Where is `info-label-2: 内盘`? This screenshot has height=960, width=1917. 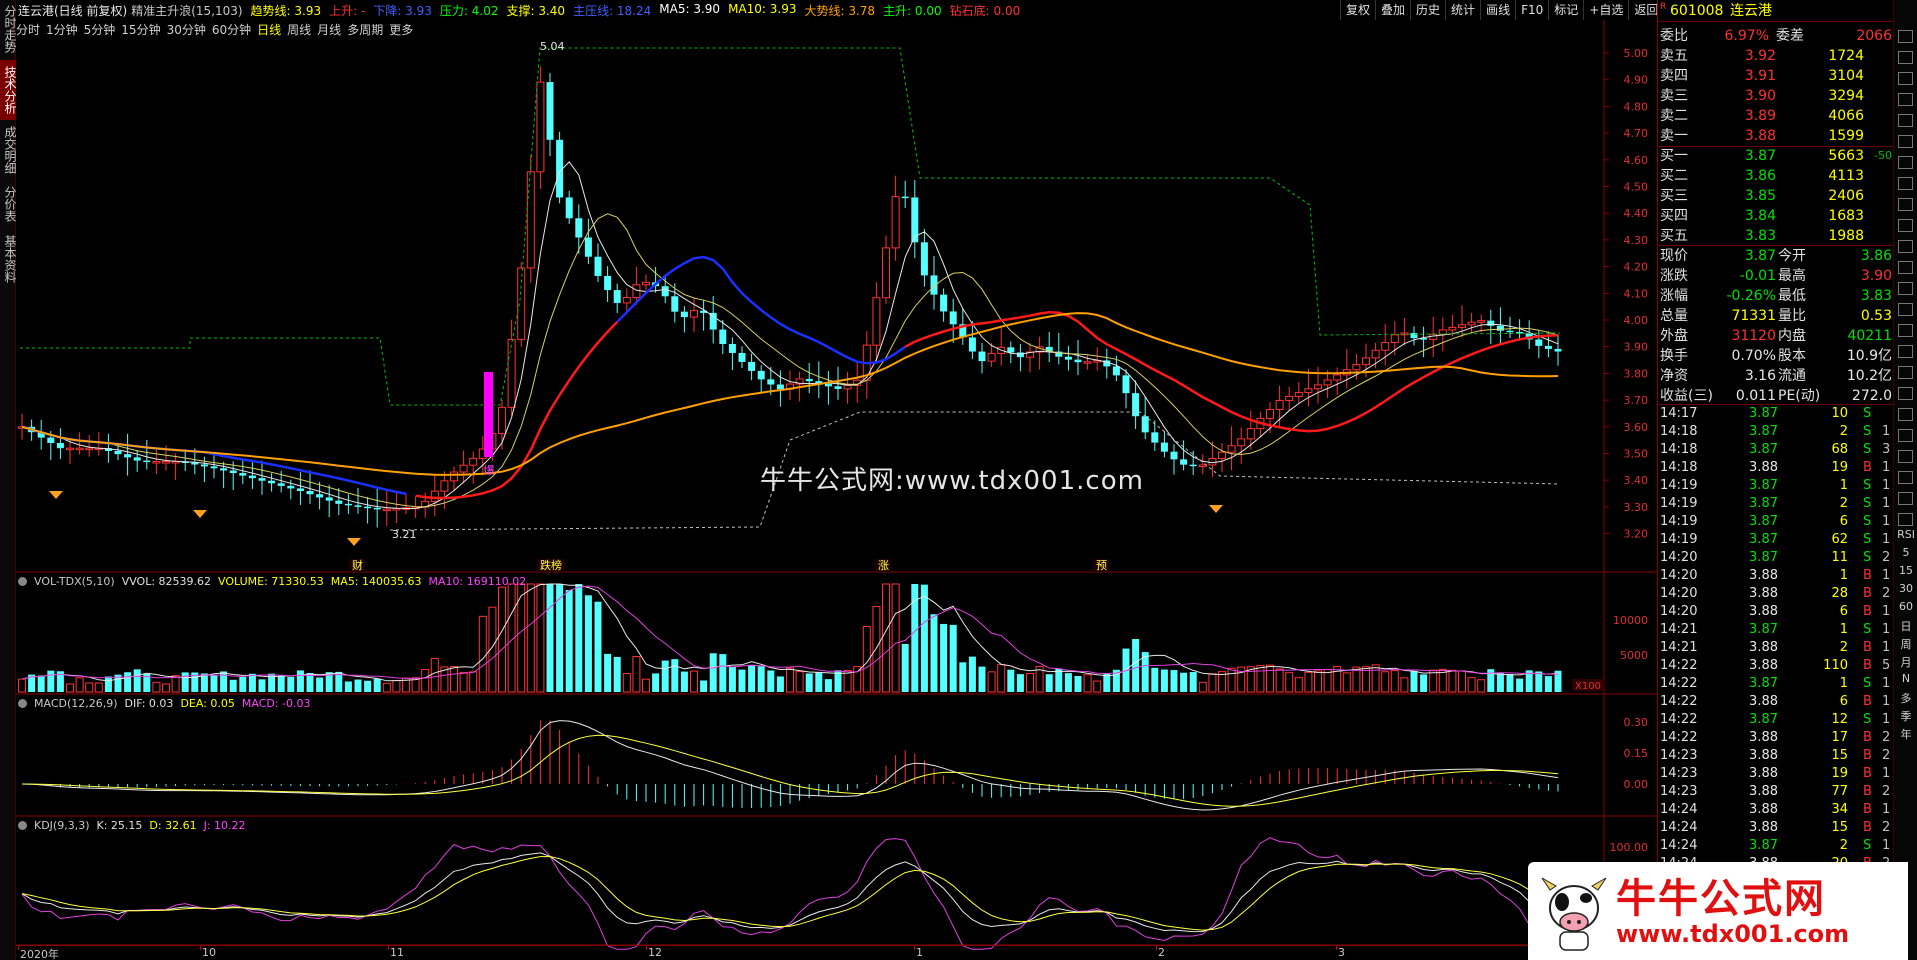
info-label-2: 内盘 is located at coordinates (1792, 336).